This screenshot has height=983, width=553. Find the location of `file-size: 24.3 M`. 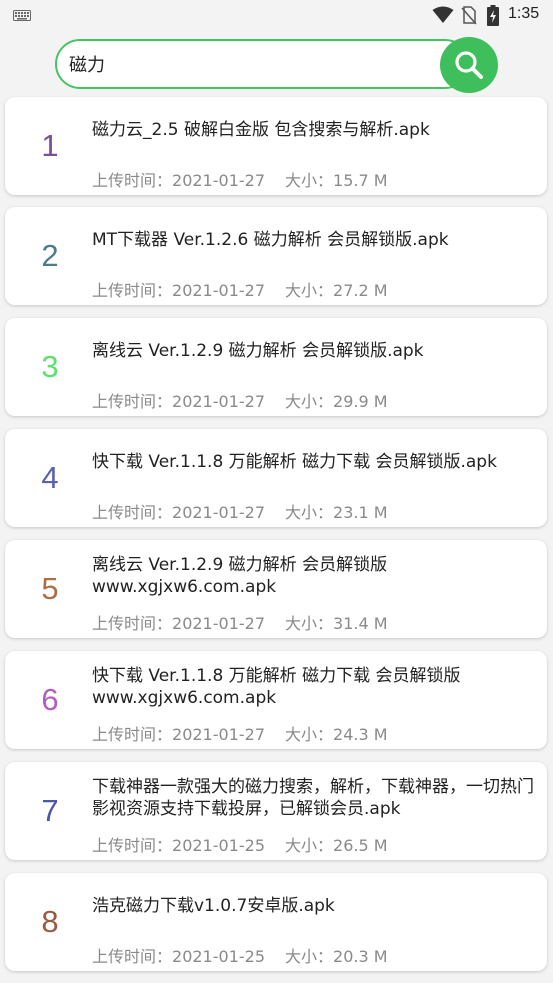

file-size: 24.3 M is located at coordinates (360, 734).